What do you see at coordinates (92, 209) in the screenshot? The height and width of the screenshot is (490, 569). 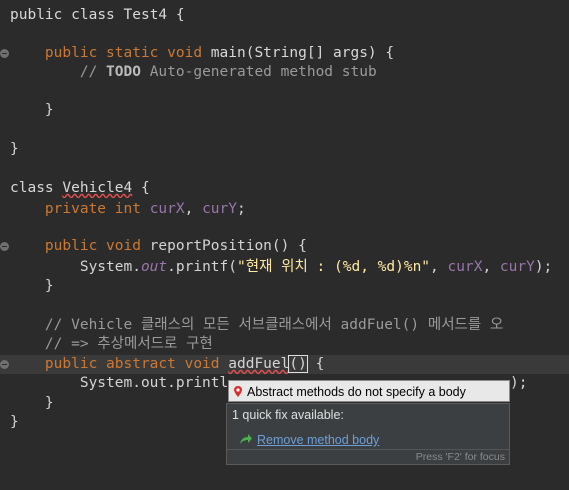 I see `keyword: private int` at bounding box center [92, 209].